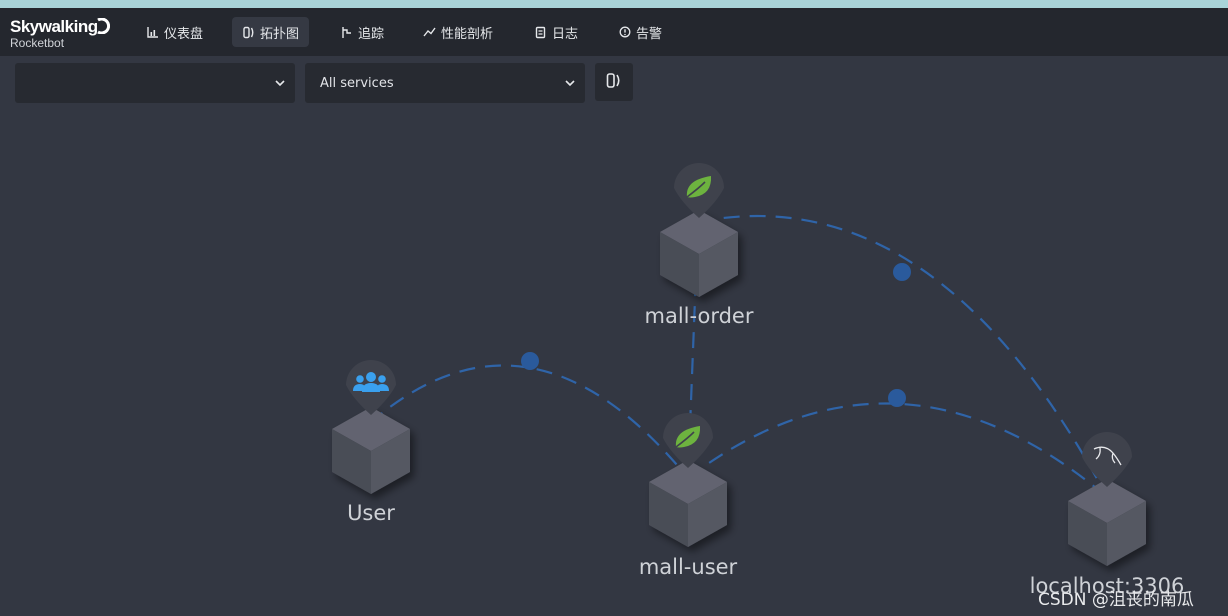  Describe the element at coordinates (699, 316) in the screenshot. I see `node-label: mall-order` at that location.